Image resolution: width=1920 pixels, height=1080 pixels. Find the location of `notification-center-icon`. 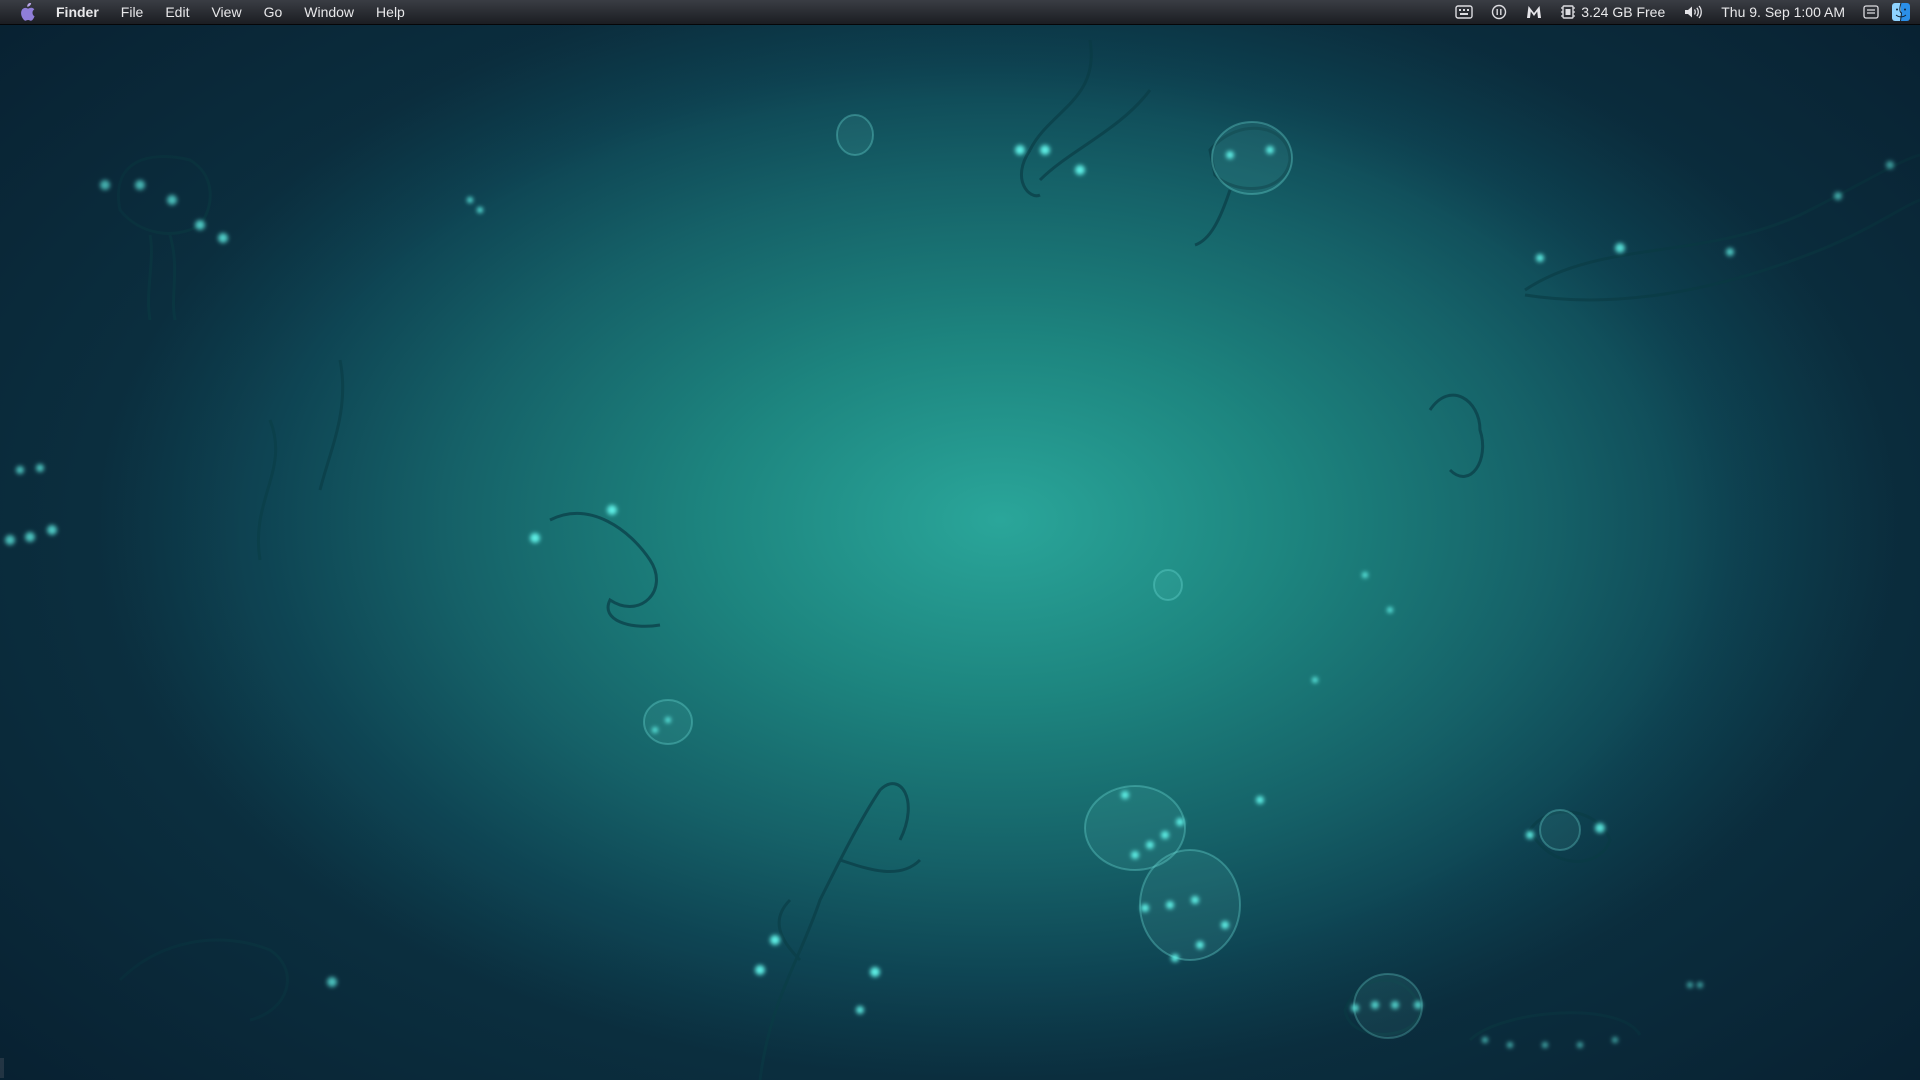

notification-center-icon is located at coordinates (1871, 12).